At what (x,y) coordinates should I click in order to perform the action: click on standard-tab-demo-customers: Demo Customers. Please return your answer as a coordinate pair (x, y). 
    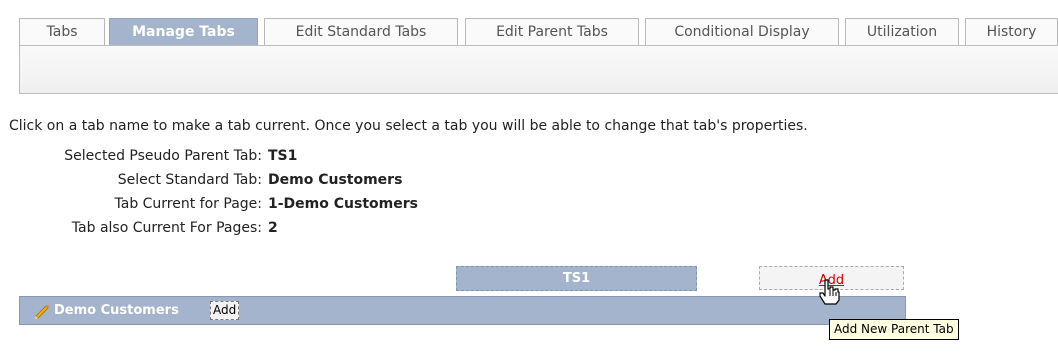
    Looking at the image, I should click on (116, 310).